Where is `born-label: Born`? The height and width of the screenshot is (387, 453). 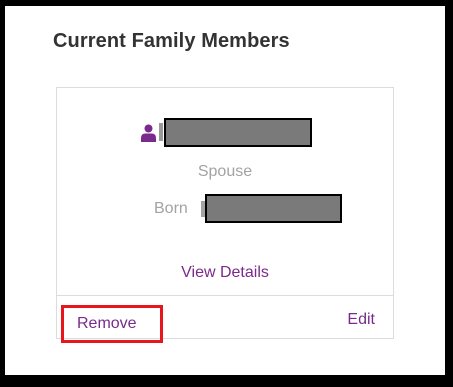
born-label: Born is located at coordinates (171, 208).